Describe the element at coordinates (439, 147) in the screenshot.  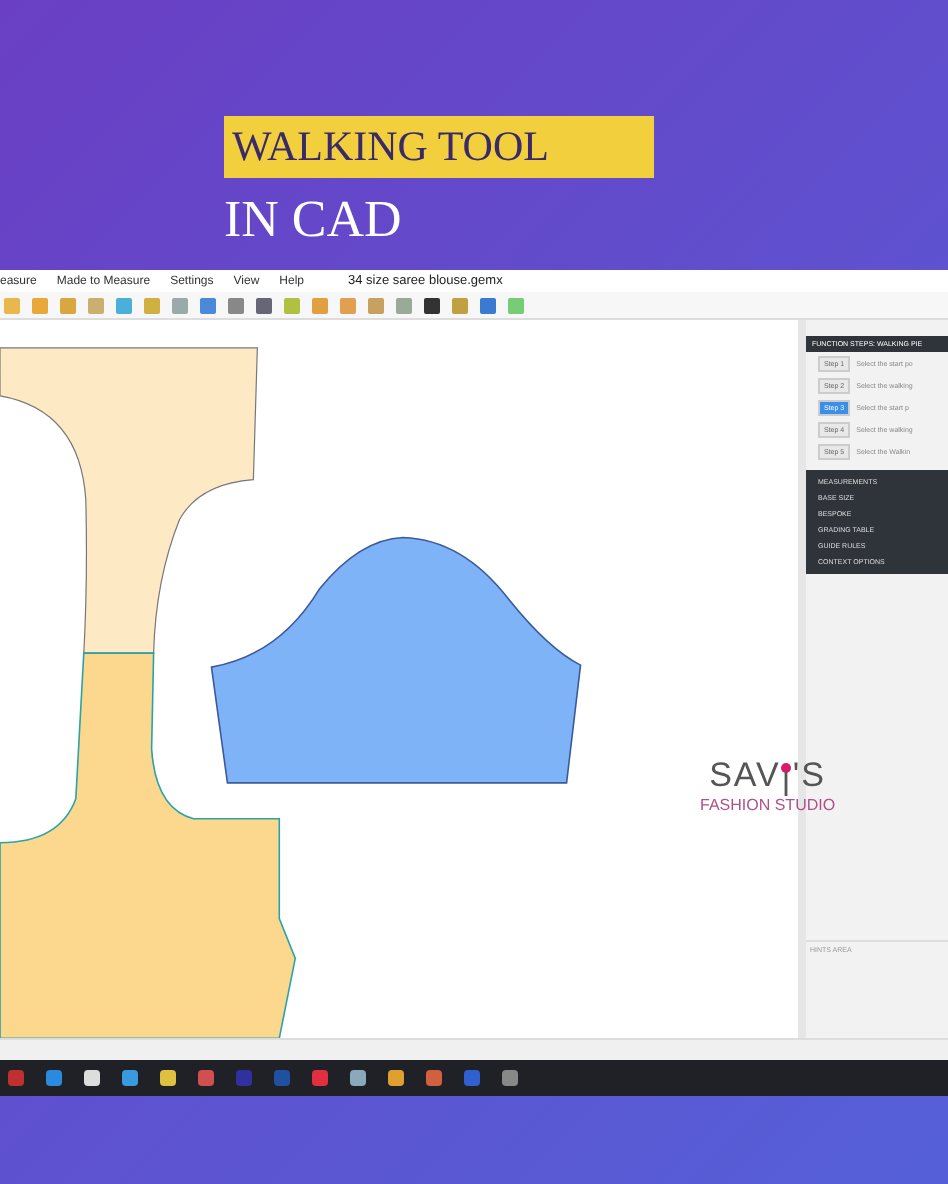
I see `banner-title: WALKING TOOL` at that location.